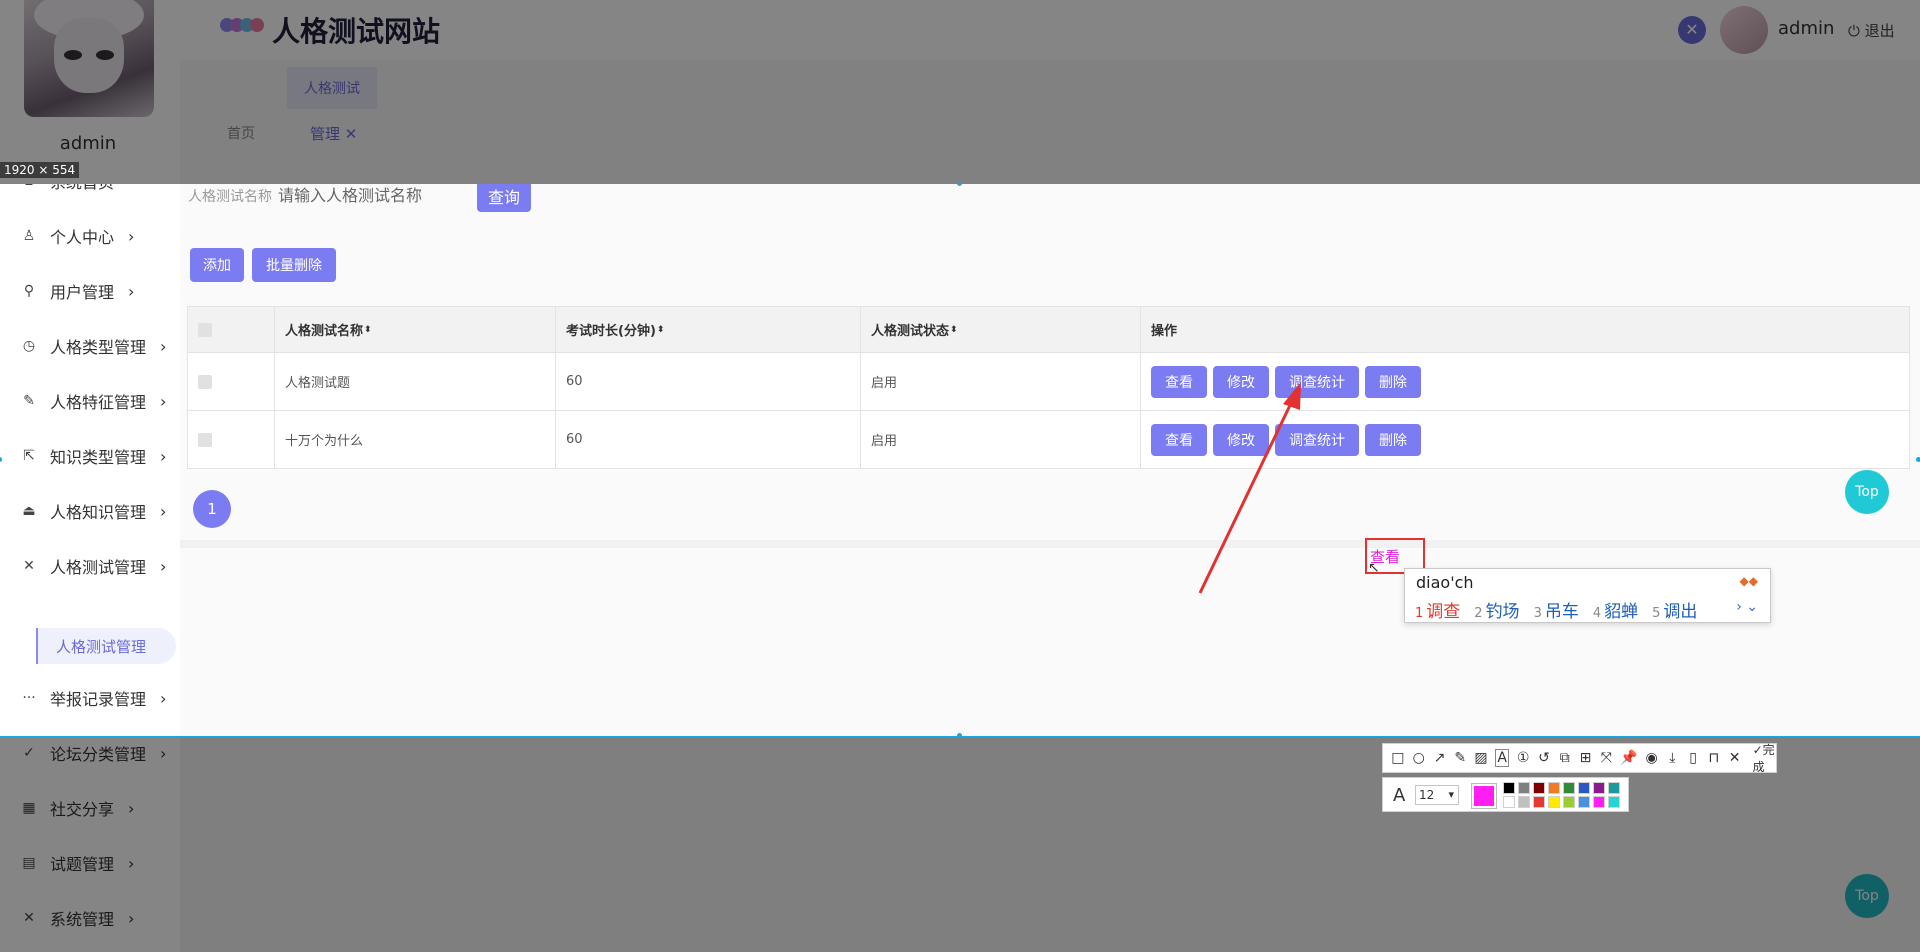 The image size is (1920, 952). Describe the element at coordinates (1672, 758) in the screenshot. I see `download-icon: ⤓` at that location.